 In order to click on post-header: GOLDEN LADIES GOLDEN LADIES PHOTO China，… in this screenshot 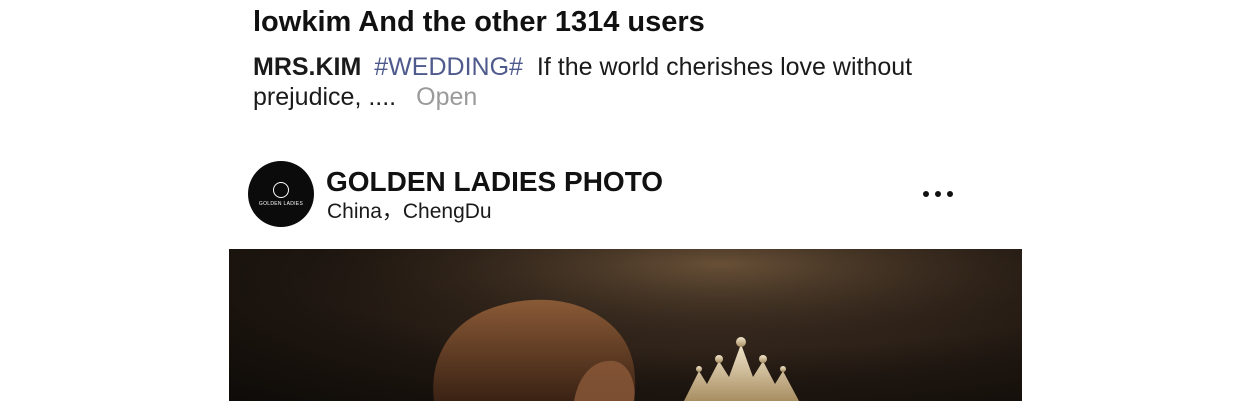, I will do `click(604, 195)`.